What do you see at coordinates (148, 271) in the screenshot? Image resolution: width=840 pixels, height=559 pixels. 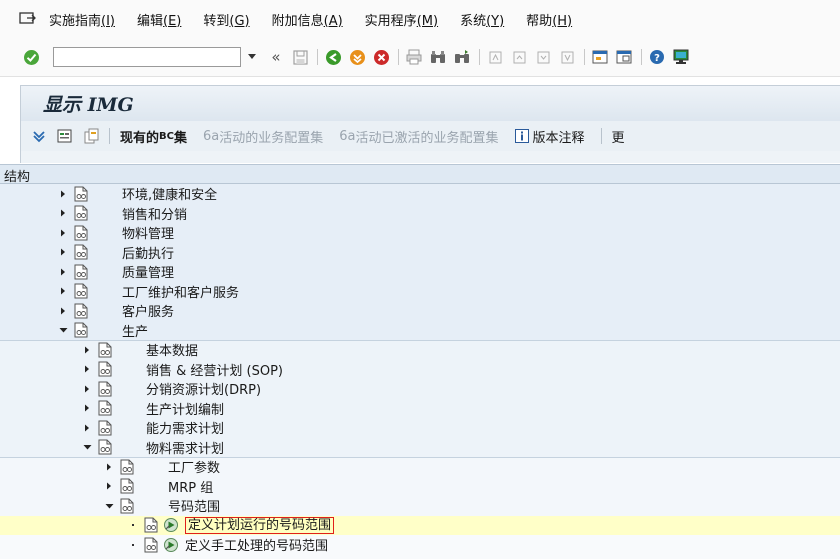 I see `tree-node-label: 质量管理` at bounding box center [148, 271].